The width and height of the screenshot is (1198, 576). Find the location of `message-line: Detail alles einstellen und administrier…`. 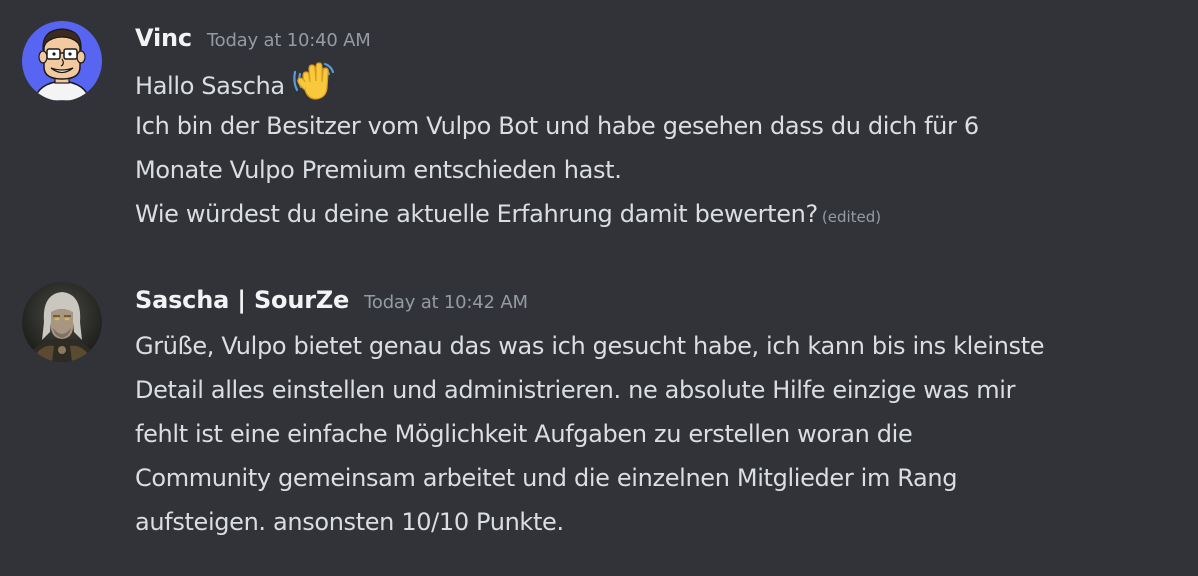

message-line: Detail alles einstellen und administrier… is located at coordinates (575, 390).